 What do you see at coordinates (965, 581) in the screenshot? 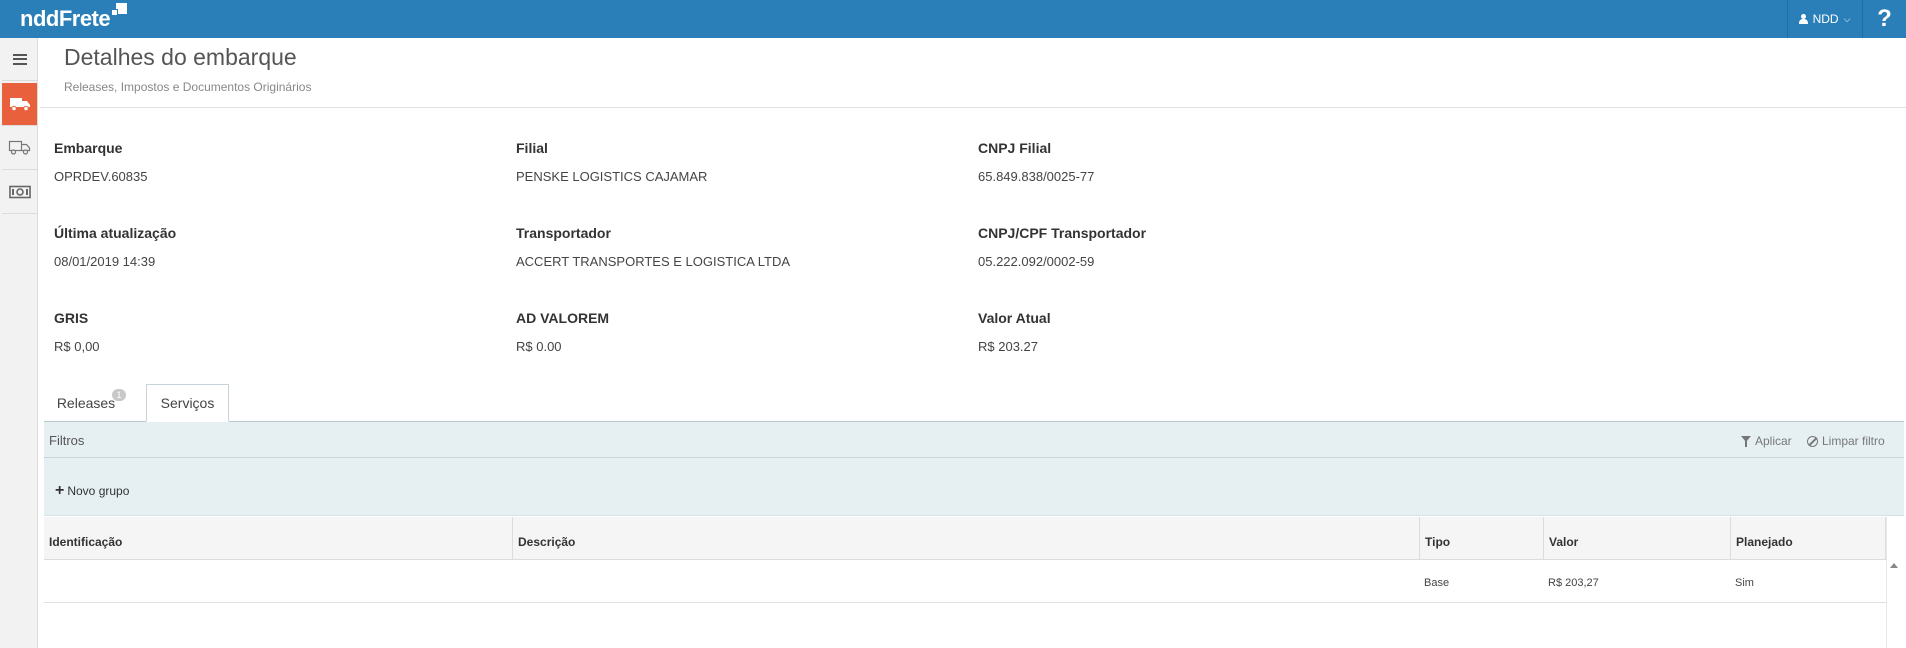
I see `table-row: Base R$ 203,27 Sim` at bounding box center [965, 581].